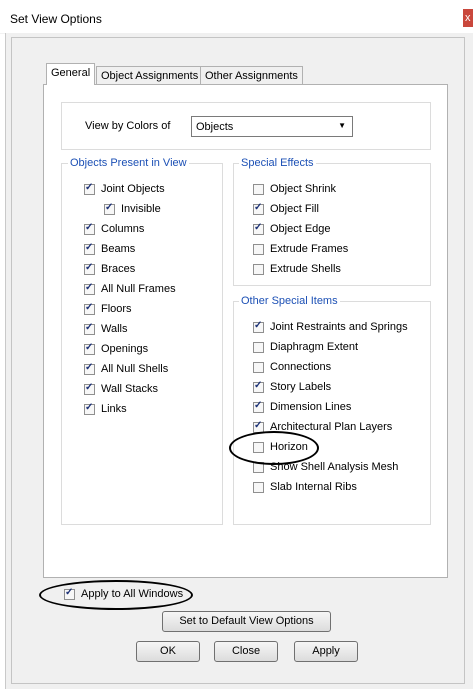  Describe the element at coordinates (311, 407) in the screenshot. I see `checkbox-label: Dimension Lines` at that location.